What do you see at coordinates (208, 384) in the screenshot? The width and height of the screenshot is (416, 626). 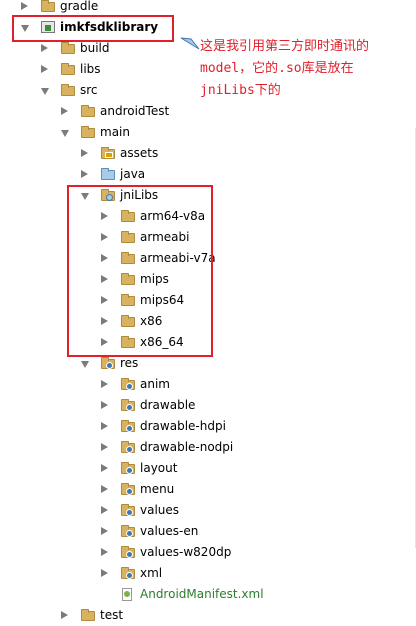 I see `tree-row-anim: anim` at bounding box center [208, 384].